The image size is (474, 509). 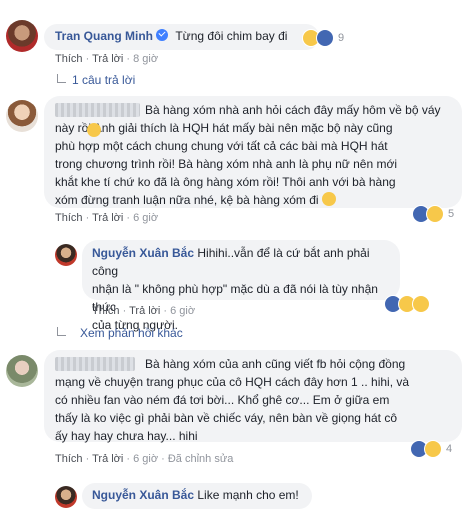 I want to click on comment-actions: Thích · Trả lời · 8 giờ, so click(x=107, y=59).